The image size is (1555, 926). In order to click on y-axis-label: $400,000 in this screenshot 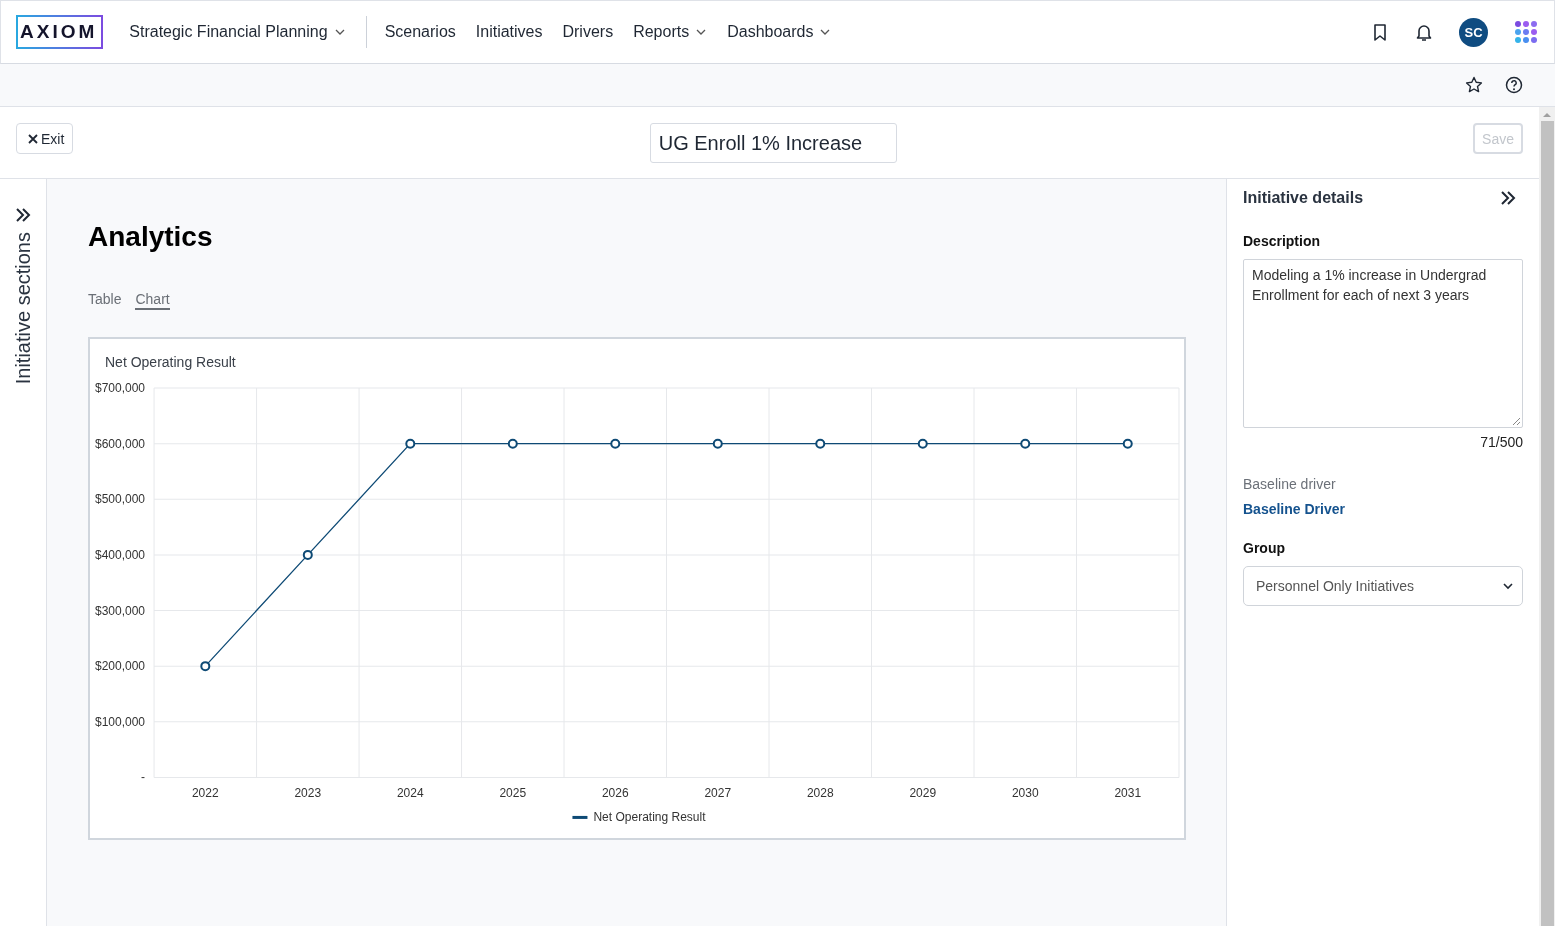, I will do `click(120, 554)`.